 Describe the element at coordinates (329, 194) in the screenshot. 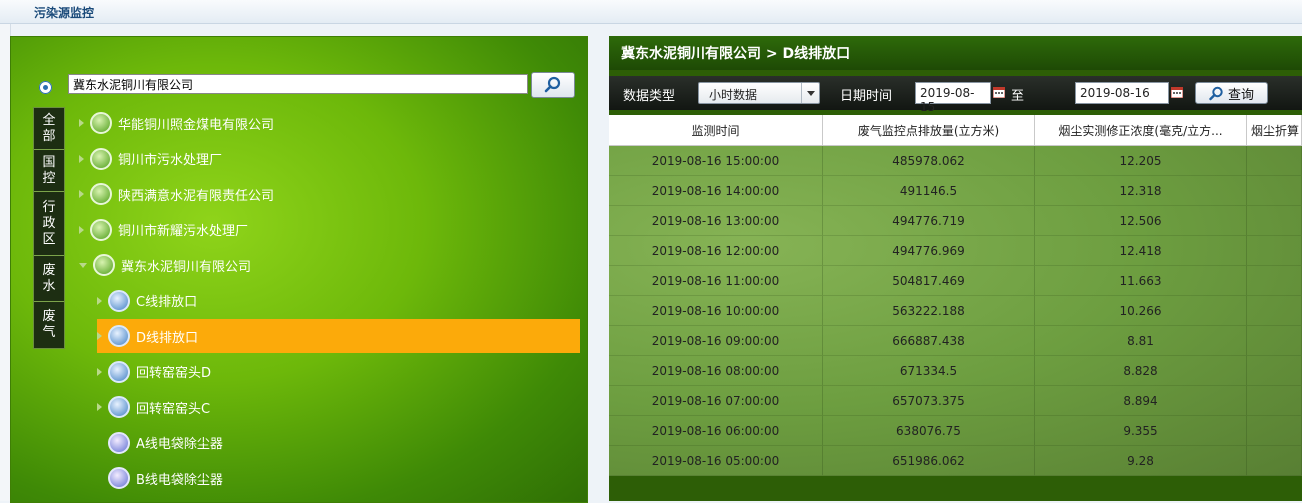

I see `tree-item: 陕西满意水泥有限责任公司` at that location.